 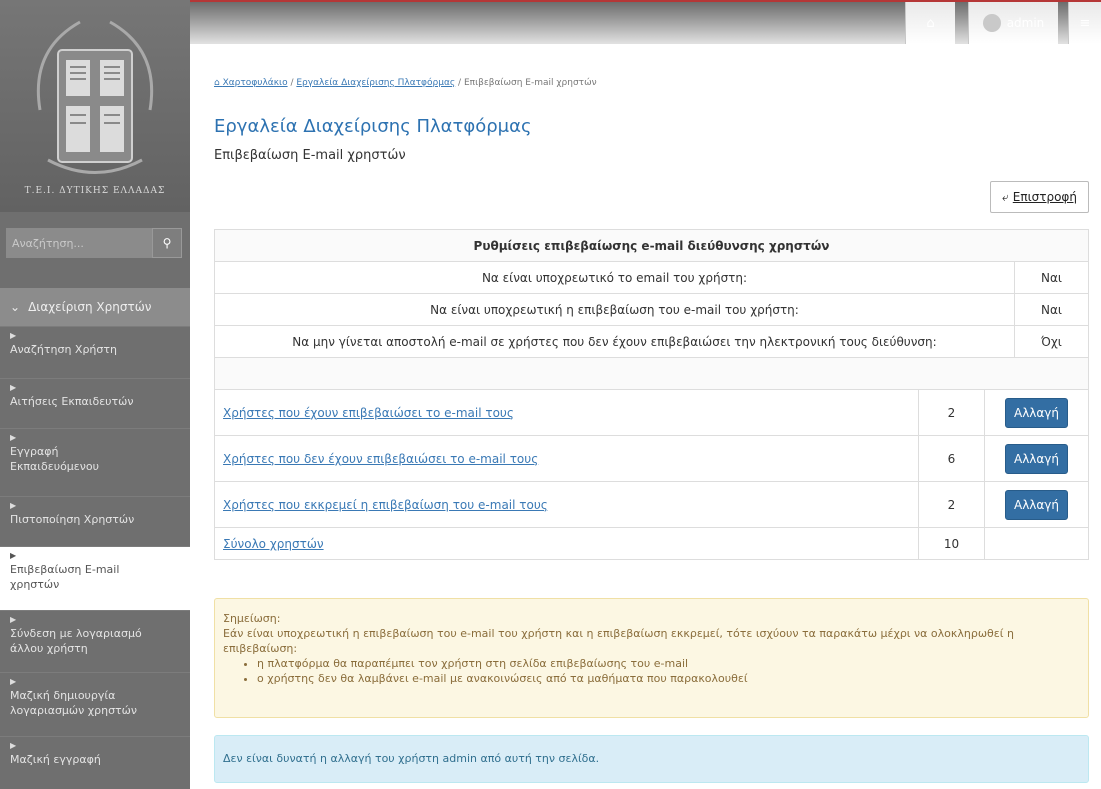 What do you see at coordinates (1036, 543) in the screenshot?
I see `empty-action-cell` at bounding box center [1036, 543].